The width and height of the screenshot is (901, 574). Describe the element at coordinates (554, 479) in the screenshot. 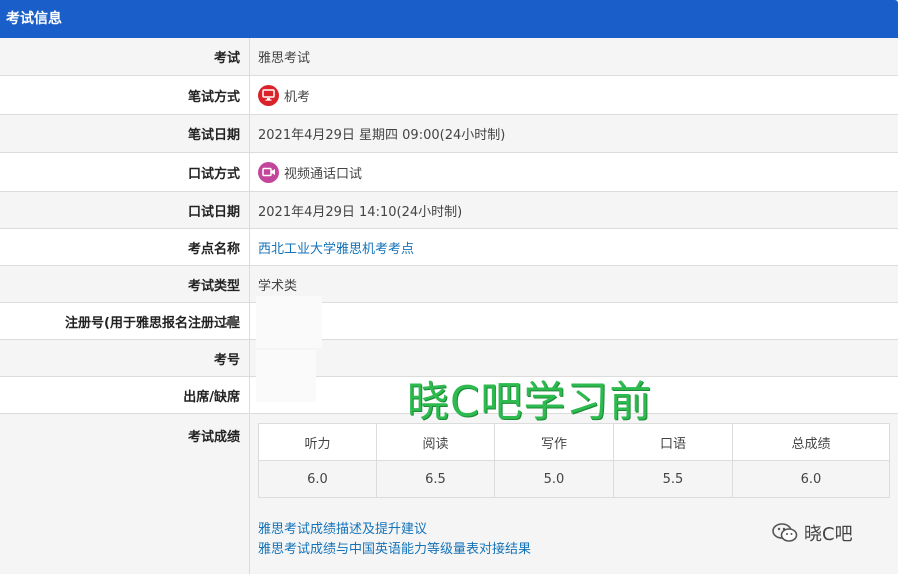

I see `score-writing: 5.0` at that location.